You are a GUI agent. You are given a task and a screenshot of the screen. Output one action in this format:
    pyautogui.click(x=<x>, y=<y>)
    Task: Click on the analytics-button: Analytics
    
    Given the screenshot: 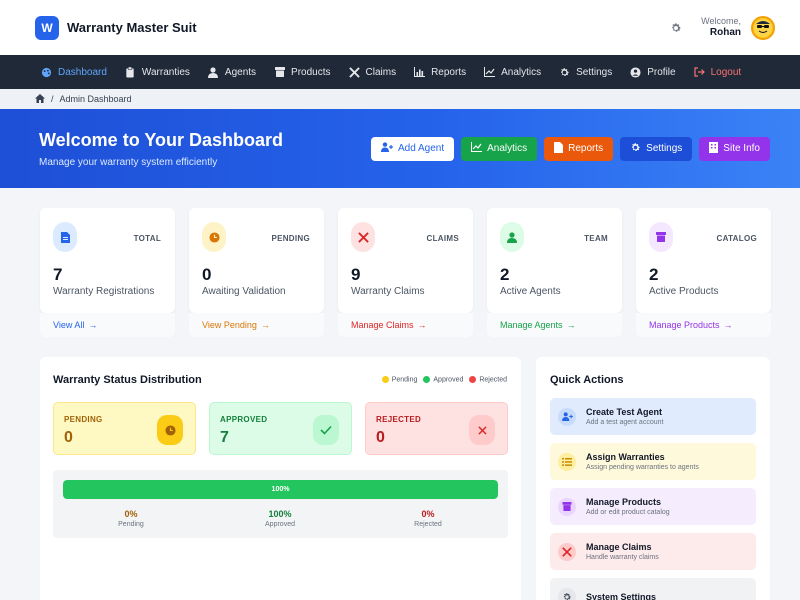 What is the action you would take?
    pyautogui.click(x=499, y=148)
    